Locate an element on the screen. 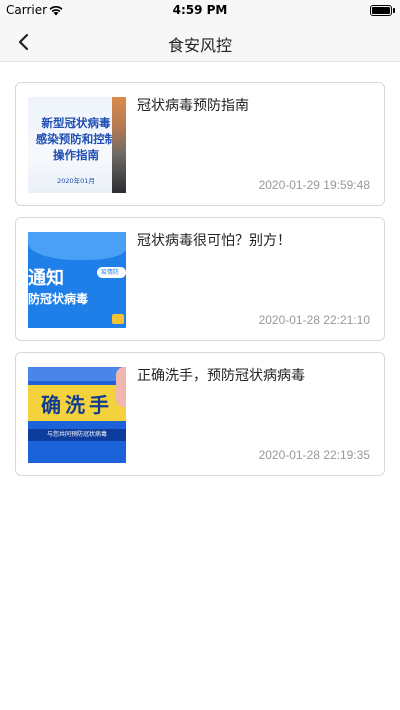  battery-icon is located at coordinates (381, 10).